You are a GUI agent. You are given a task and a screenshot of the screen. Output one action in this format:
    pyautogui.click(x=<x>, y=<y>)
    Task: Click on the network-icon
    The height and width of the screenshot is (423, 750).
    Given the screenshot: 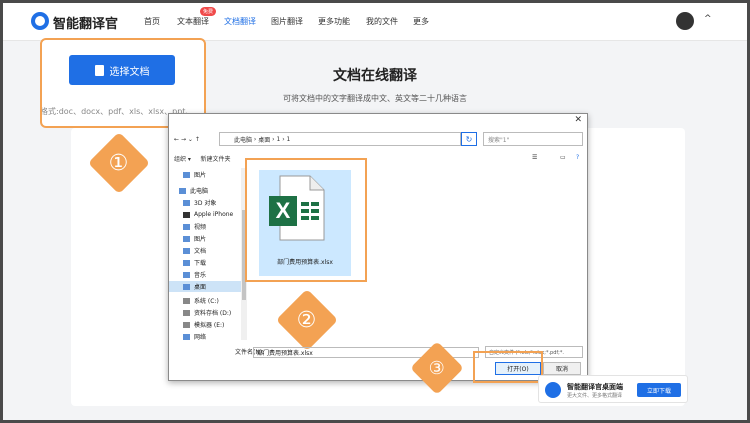 What is the action you would take?
    pyautogui.click(x=186, y=336)
    